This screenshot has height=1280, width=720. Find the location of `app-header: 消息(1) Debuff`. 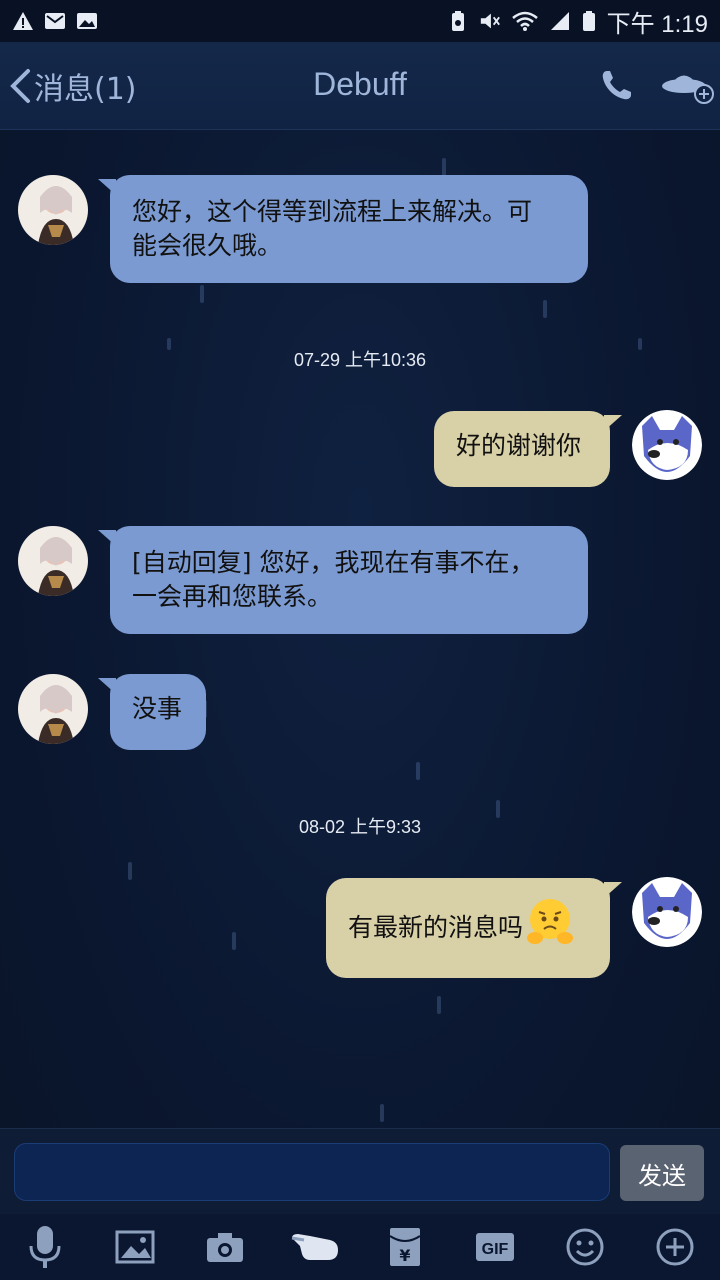

app-header: 消息(1) Debuff is located at coordinates (360, 86).